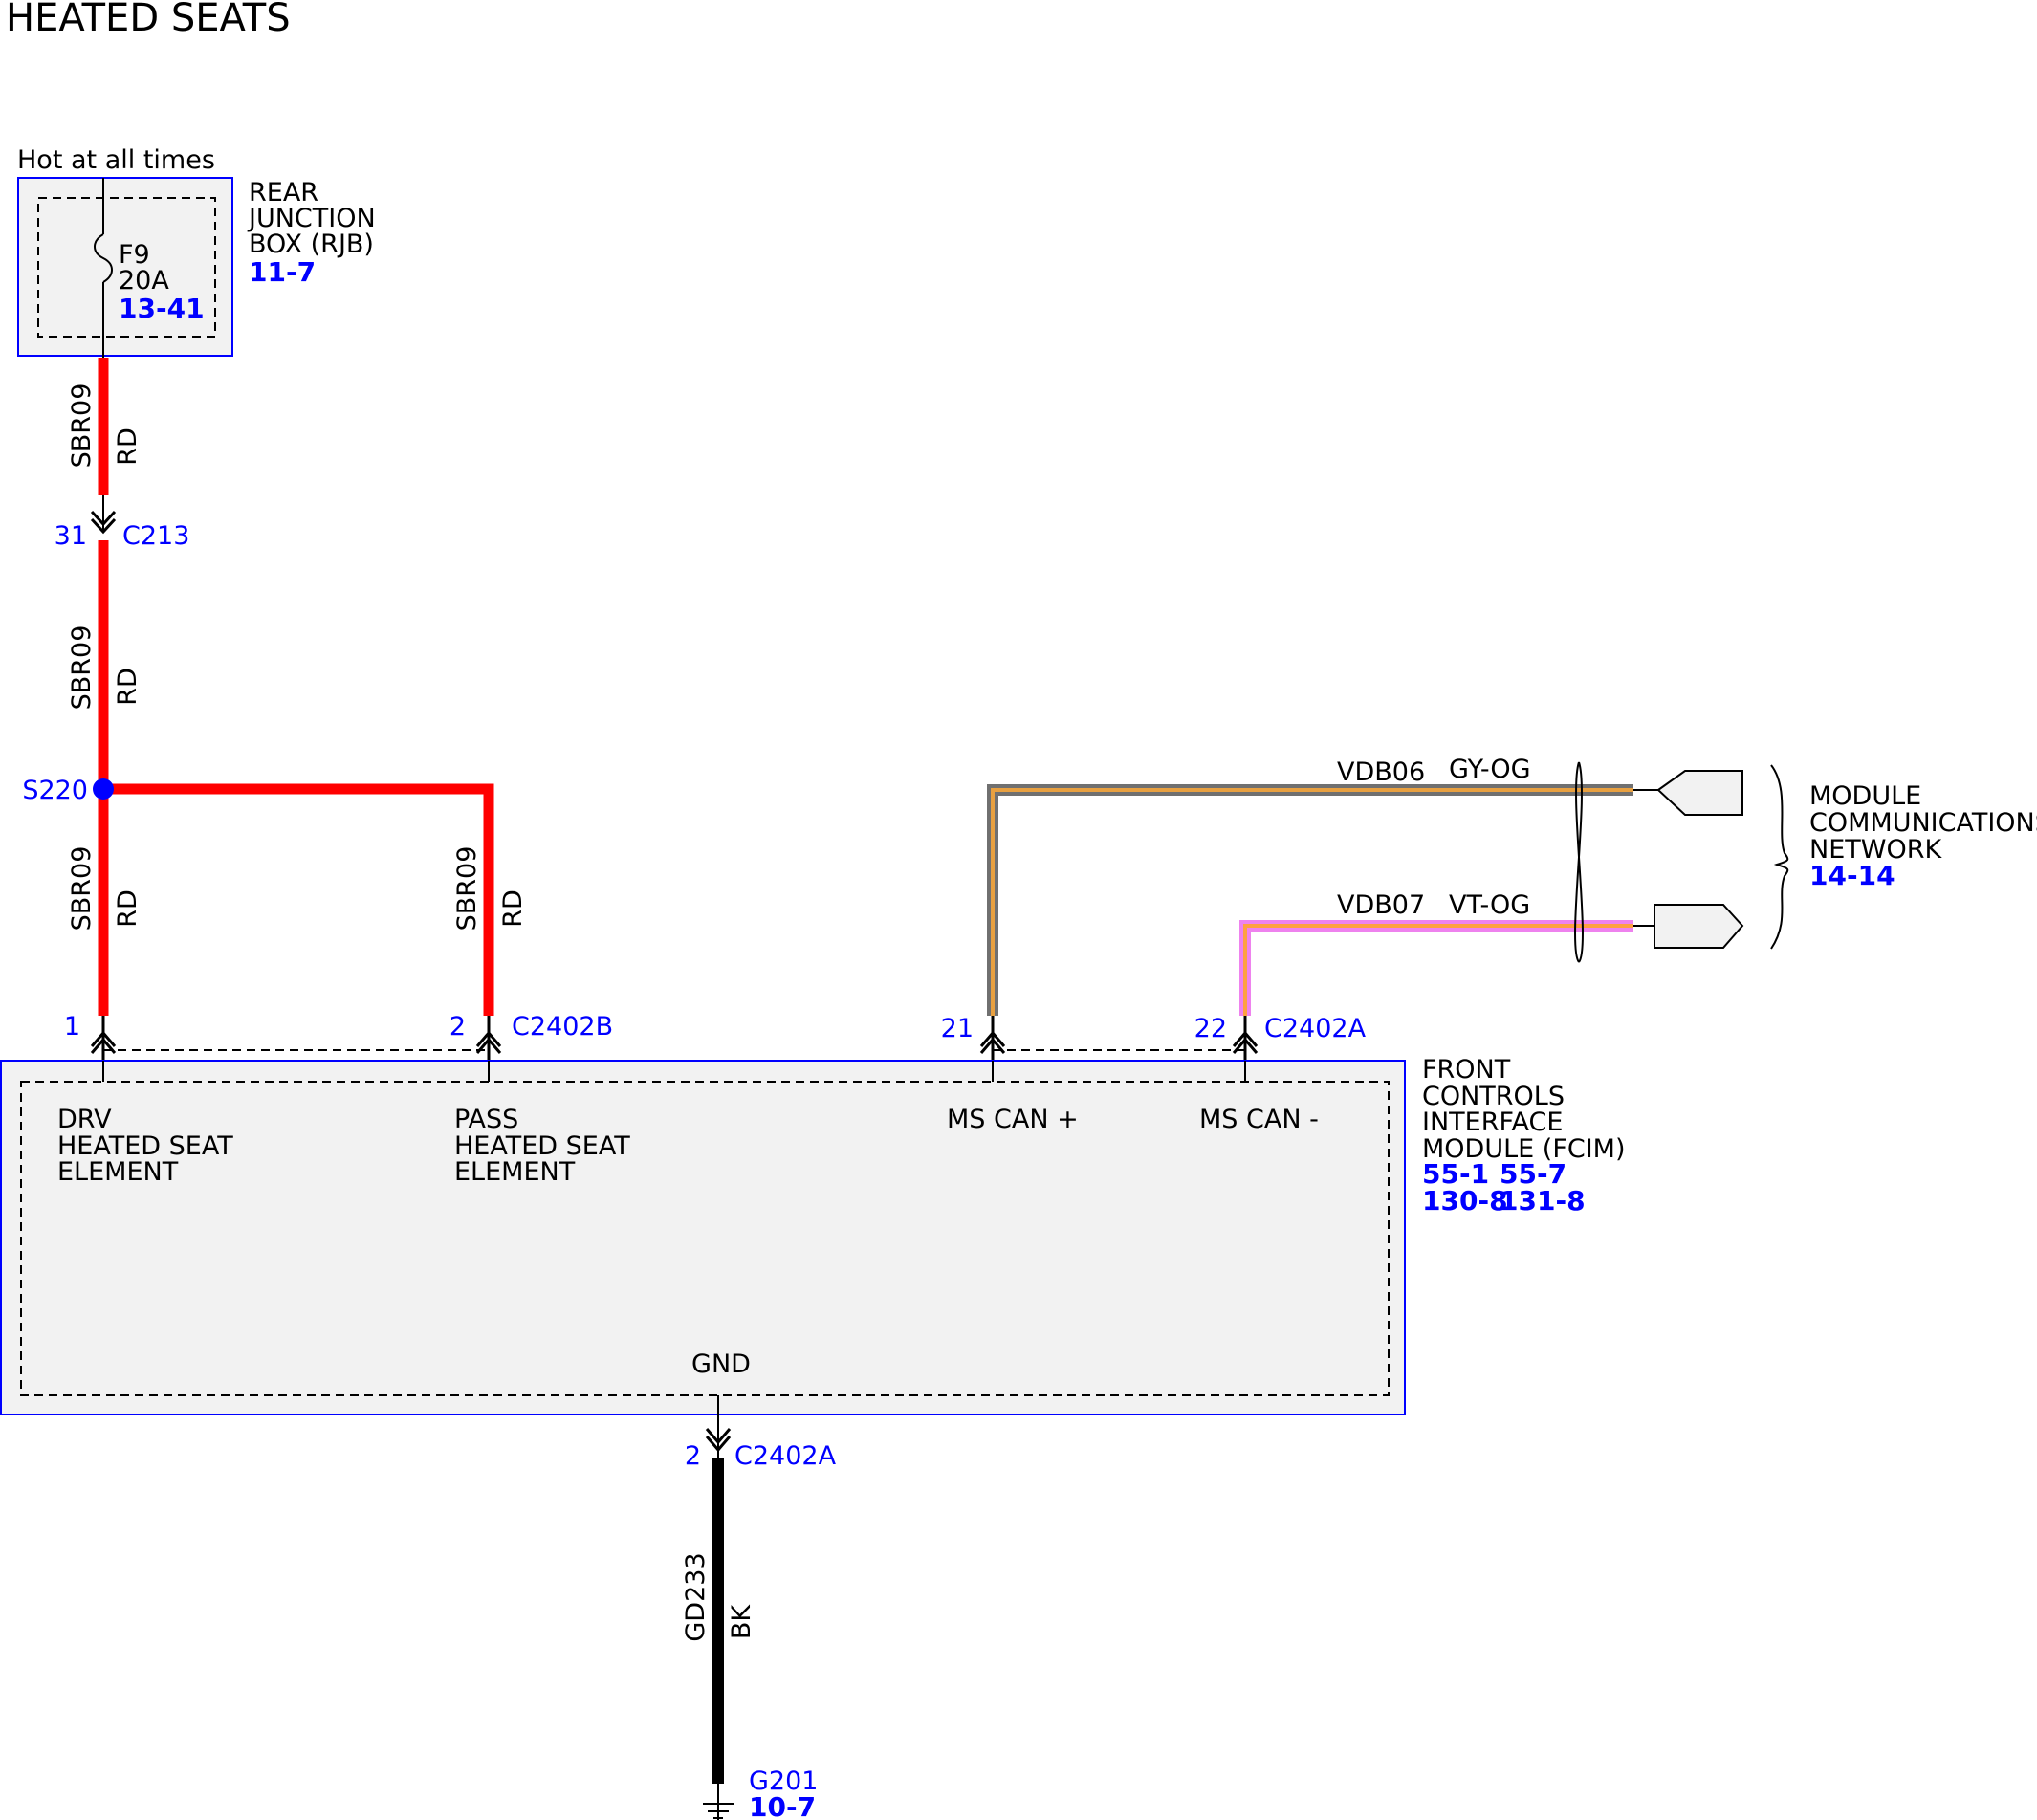 This screenshot has width=2037, height=1820. I want to click on pin-22-number: 22, so click(1210, 1028).